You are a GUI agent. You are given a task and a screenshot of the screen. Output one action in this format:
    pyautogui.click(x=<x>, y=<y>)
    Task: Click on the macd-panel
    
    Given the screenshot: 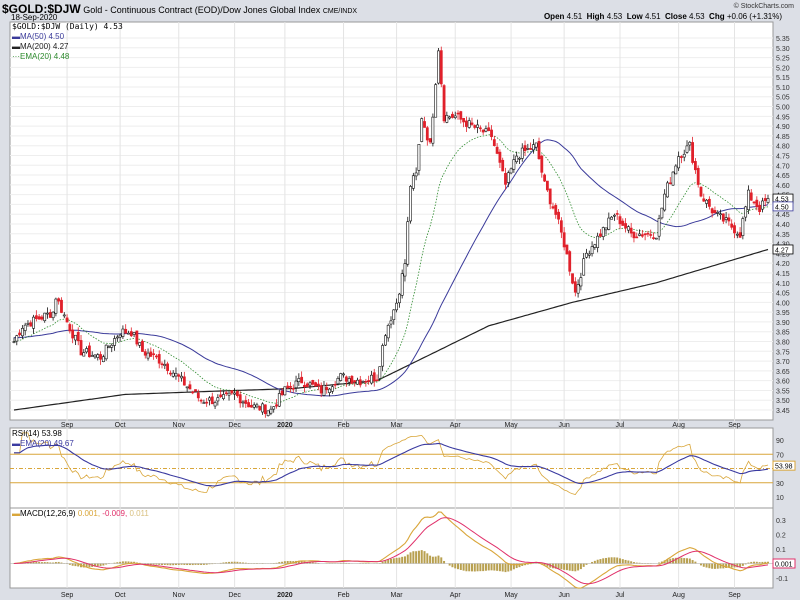 What is the action you would take?
    pyautogui.click(x=391, y=548)
    